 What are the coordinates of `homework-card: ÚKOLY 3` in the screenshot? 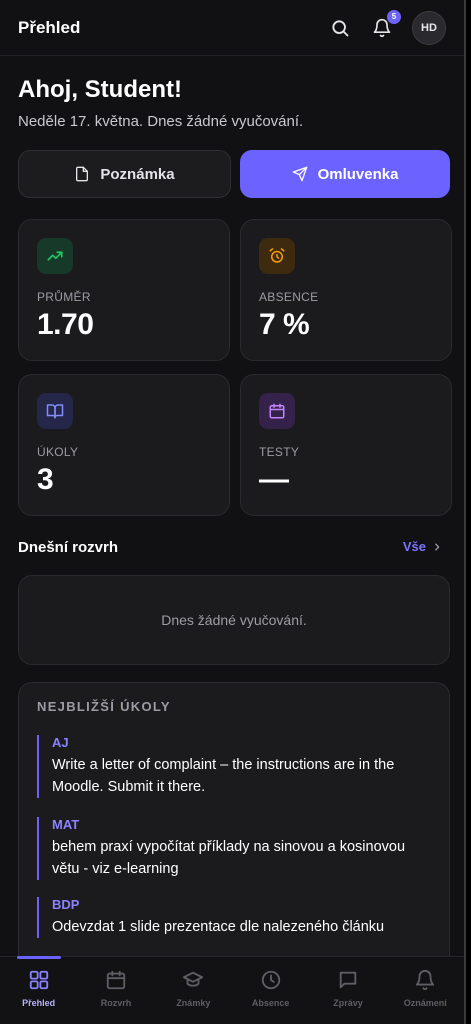 It's located at (124, 445).